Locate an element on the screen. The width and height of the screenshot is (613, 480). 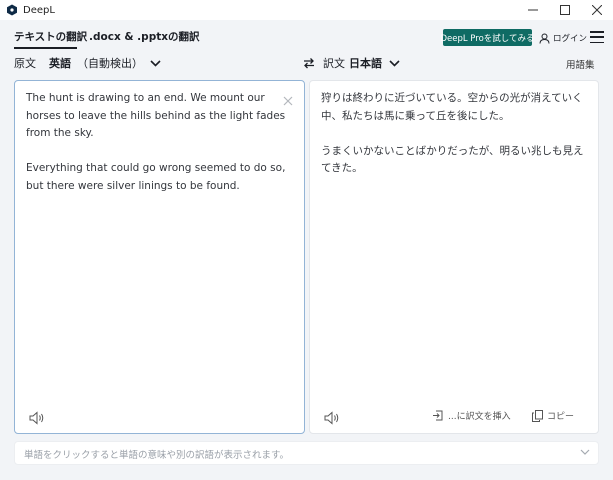
target-paragraph: うまくいかないことばかりだったが、明るい兆しも見えてきた。 is located at coordinates (455, 160).